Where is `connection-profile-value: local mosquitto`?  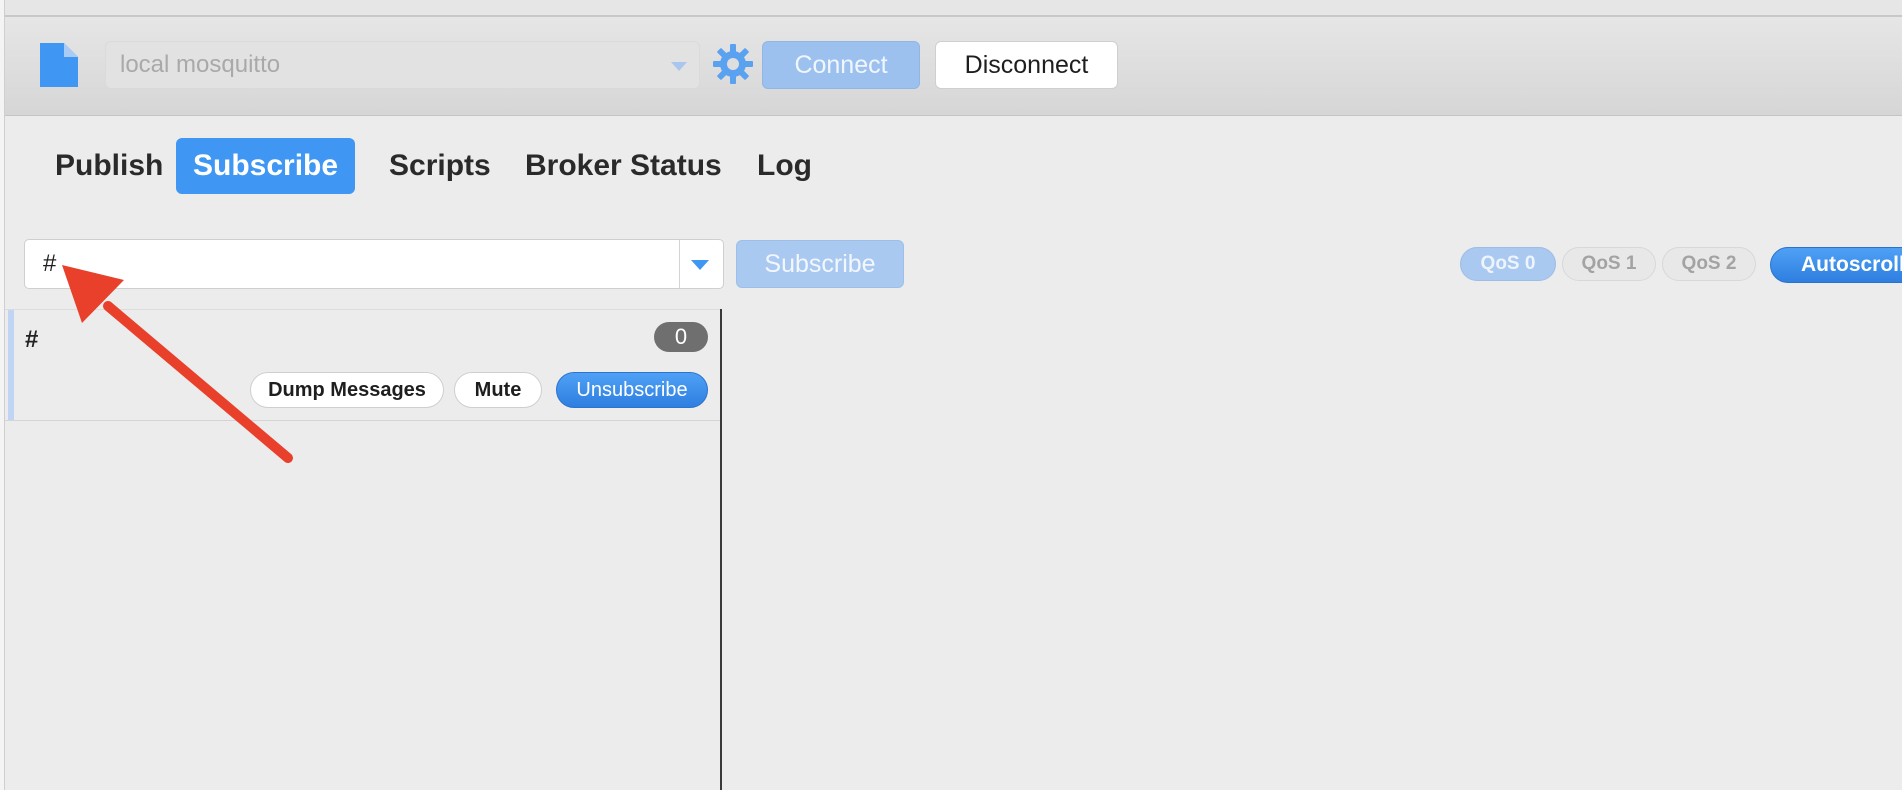 connection-profile-value: local mosquitto is located at coordinates (200, 64).